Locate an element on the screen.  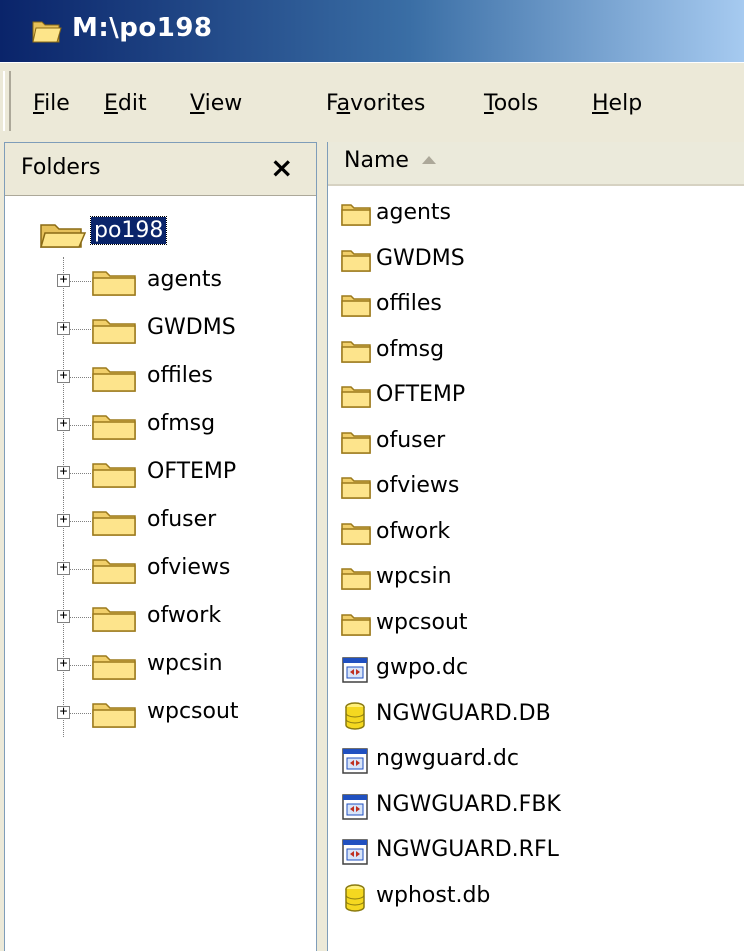
tree-item-label: po198 is located at coordinates (128, 230).